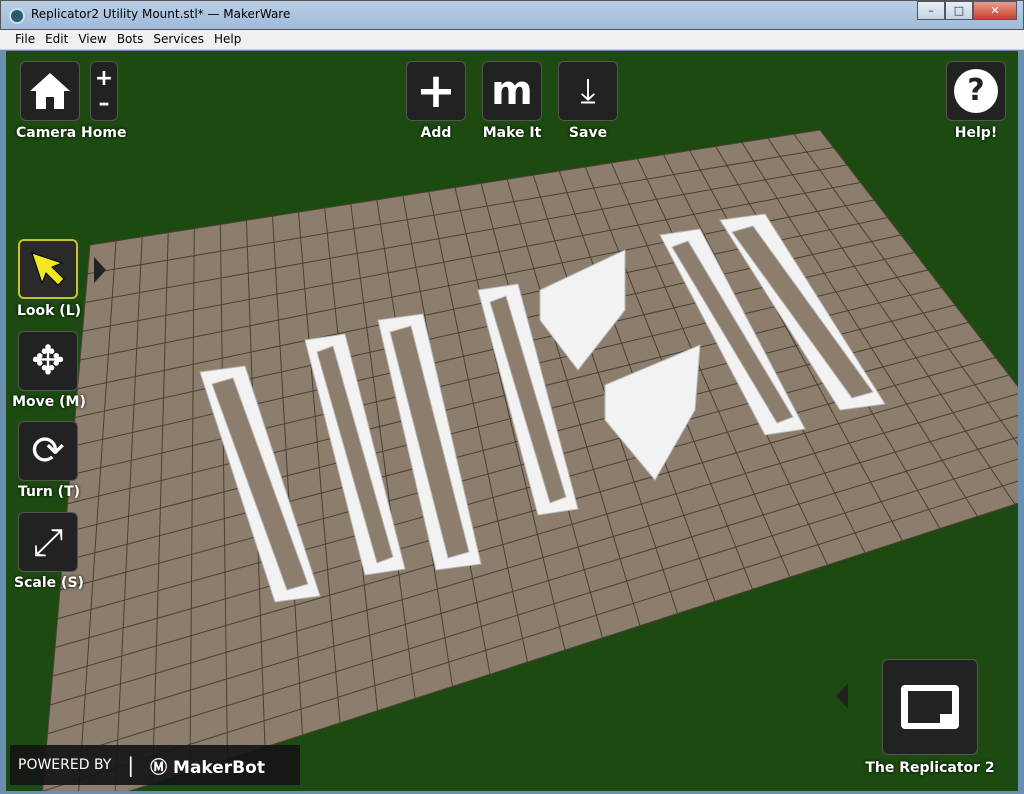 This screenshot has width=1024, height=794. Describe the element at coordinates (976, 133) in the screenshot. I see `help-label: Help!` at that location.